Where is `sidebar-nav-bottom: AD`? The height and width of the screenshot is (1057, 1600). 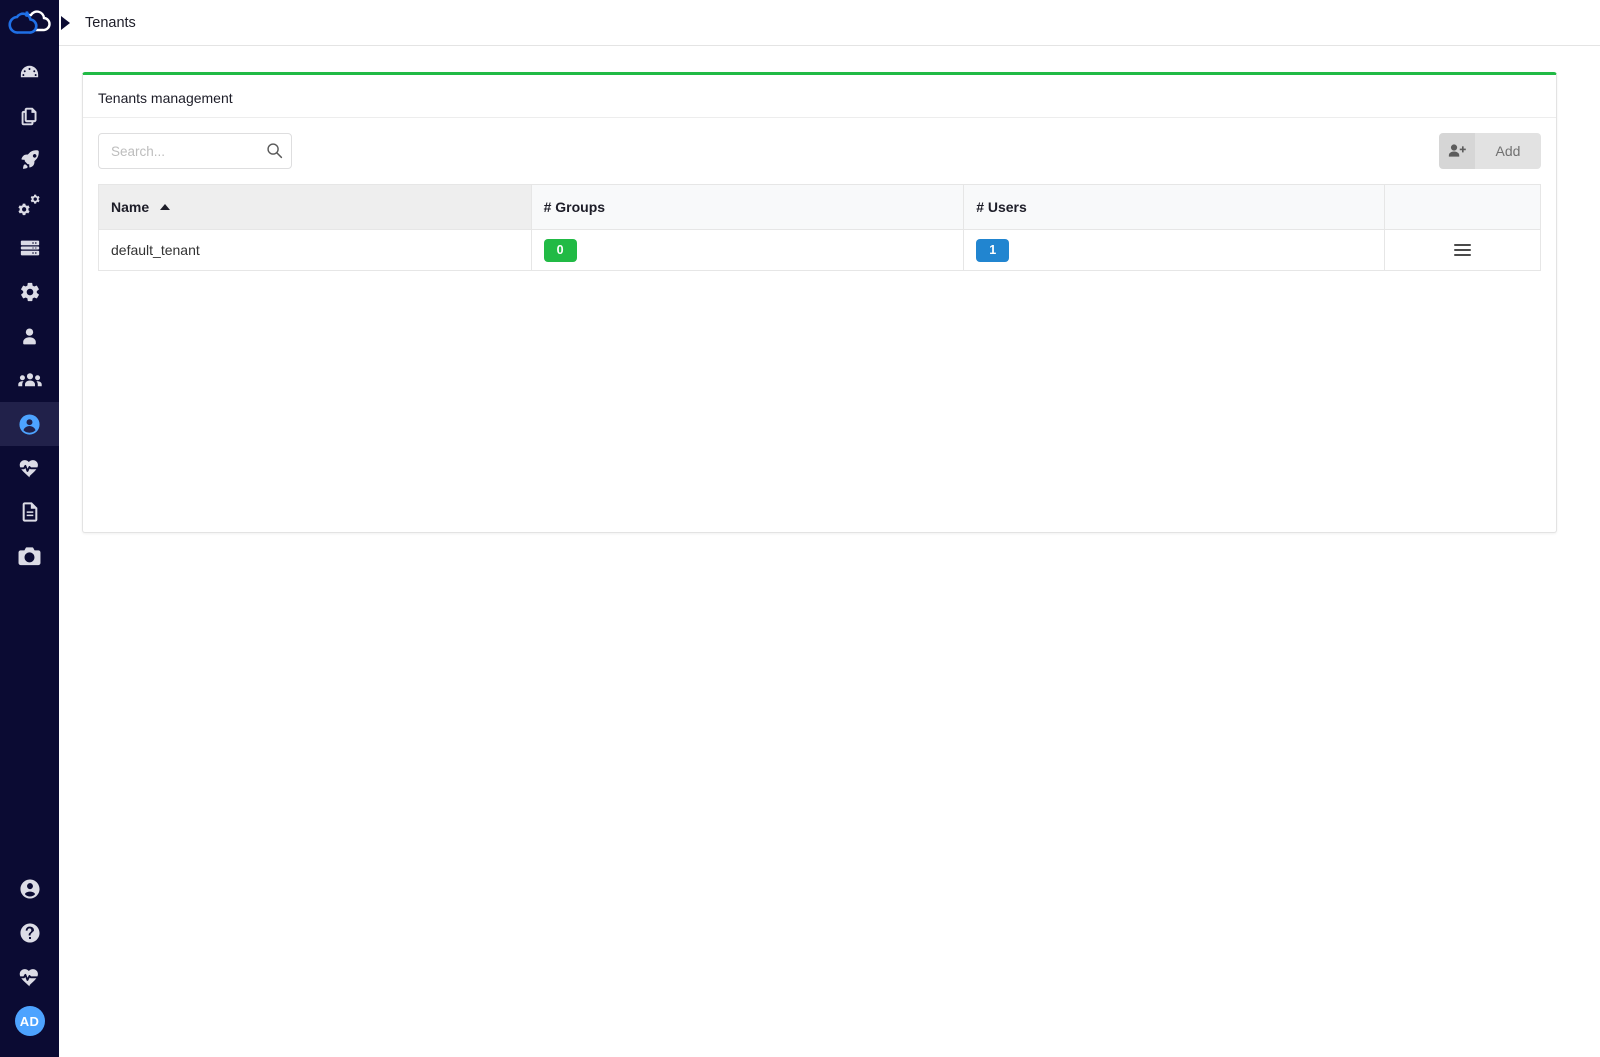
sidebar-nav-bottom: AD is located at coordinates (29, 962).